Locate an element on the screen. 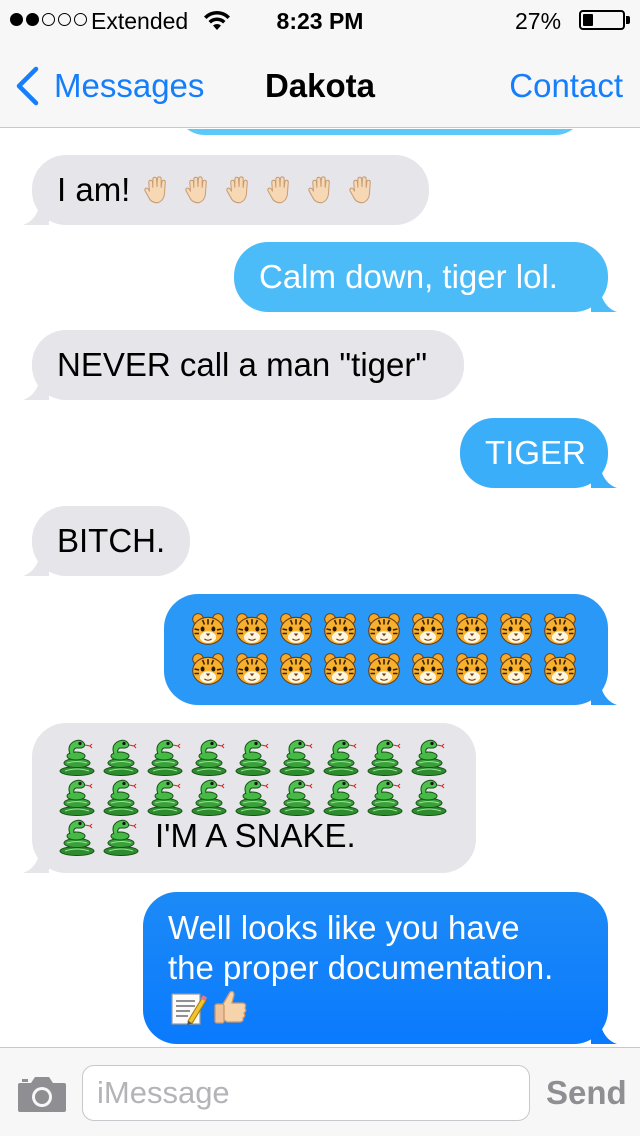  snake-emoji-group: I'M A SNAKE. is located at coordinates (266, 796).